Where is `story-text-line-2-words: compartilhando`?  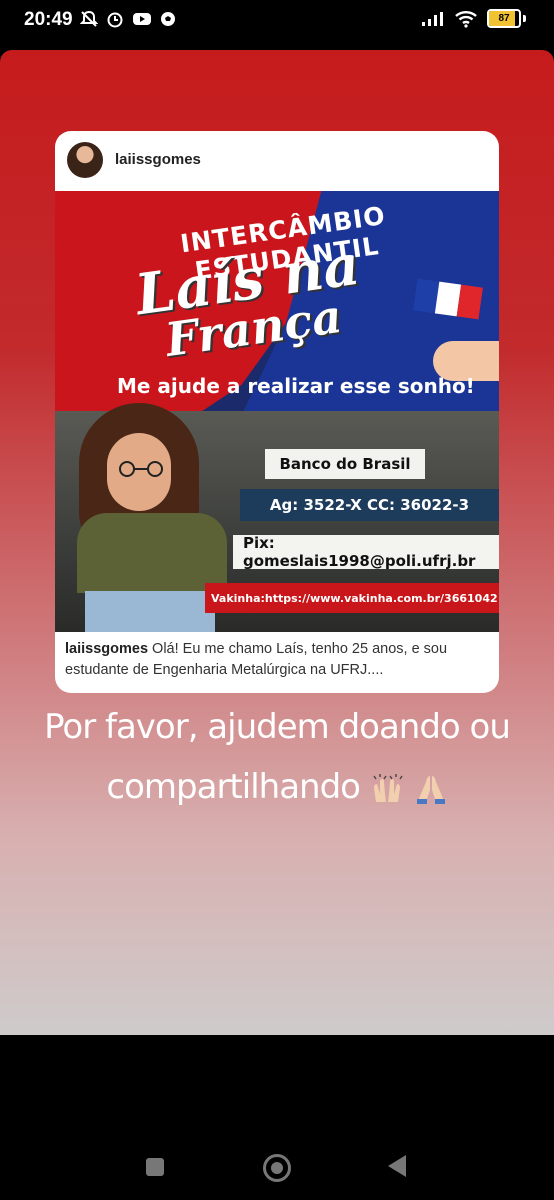 story-text-line-2-words: compartilhando is located at coordinates (233, 787).